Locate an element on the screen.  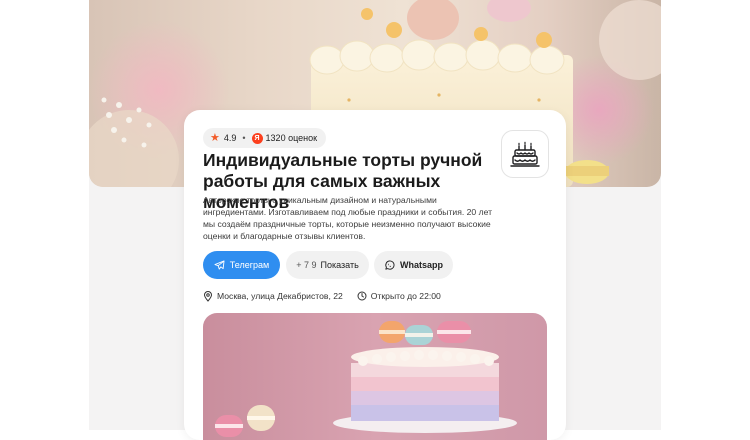
yandex-icon: Я is located at coordinates (257, 138).